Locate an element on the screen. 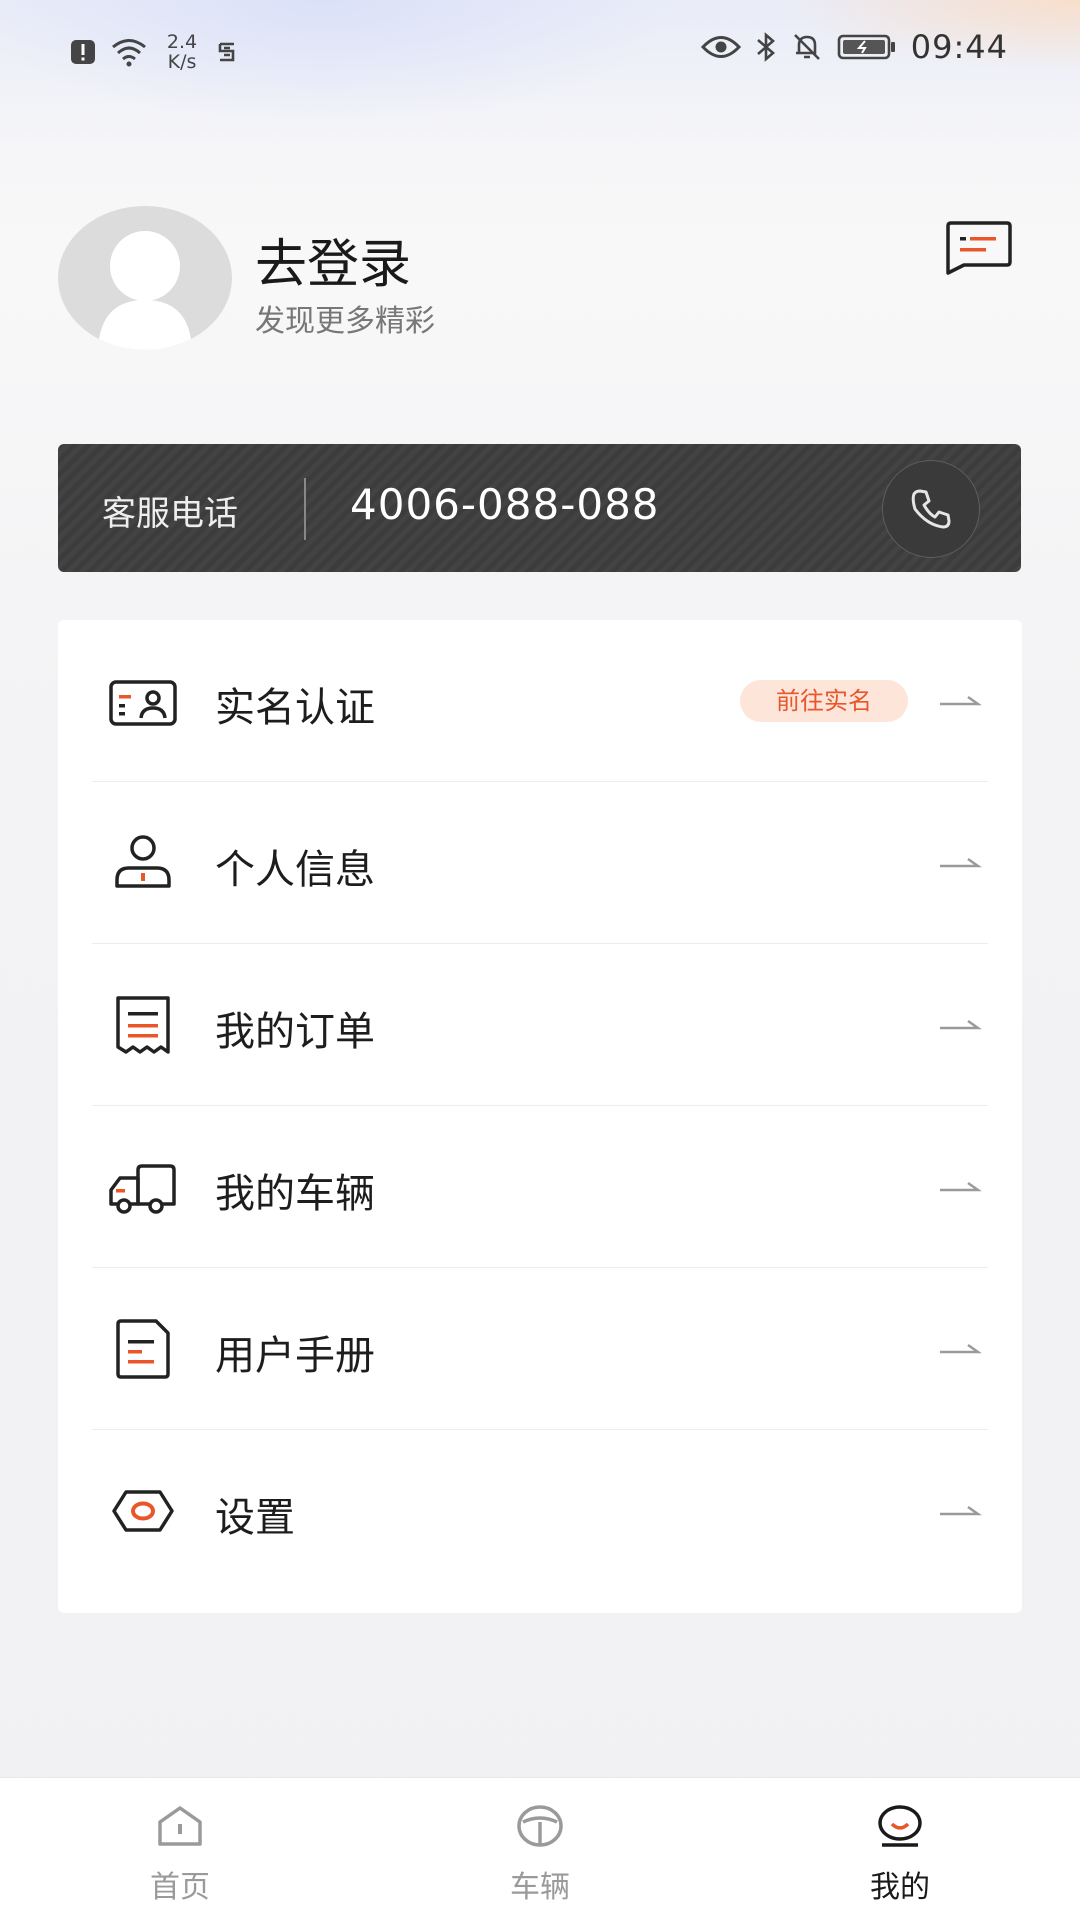 This screenshot has width=1080, height=1920. wifi-icon is located at coordinates (129, 53).